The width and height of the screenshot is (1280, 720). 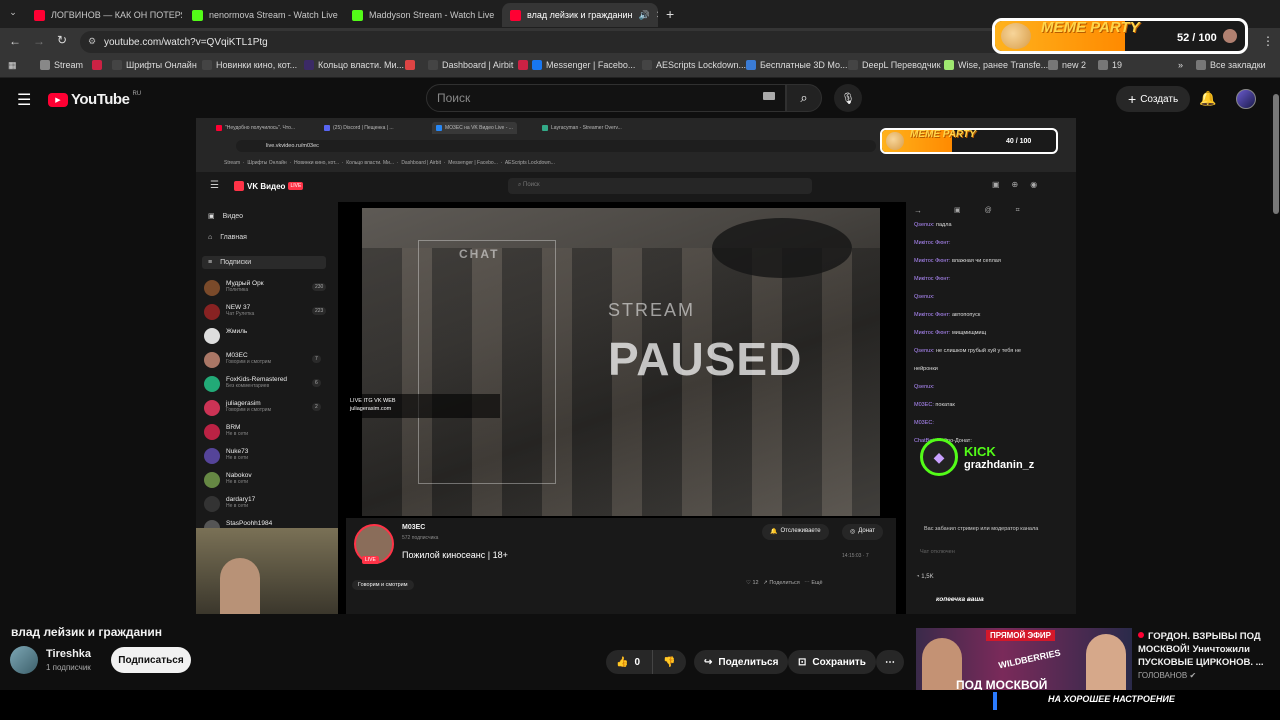 What do you see at coordinates (478, 65) in the screenshot?
I see `bookmark-label: Dashboard | Airbit` at bounding box center [478, 65].